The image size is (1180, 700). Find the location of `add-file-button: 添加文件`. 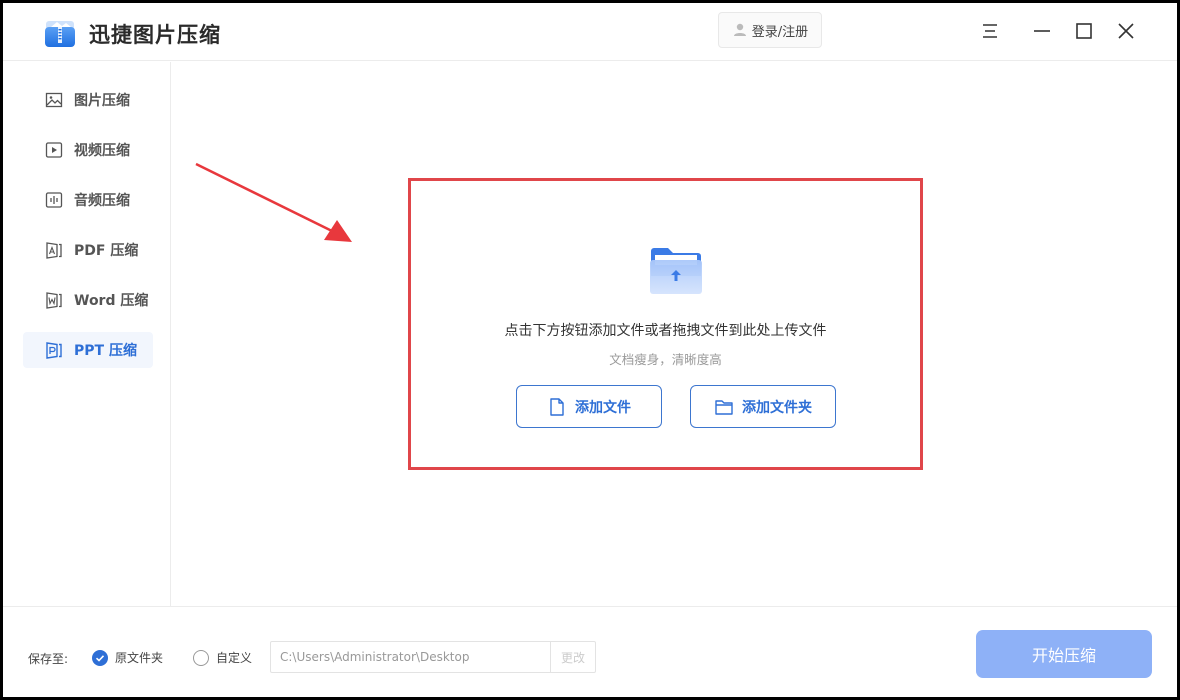

add-file-button: 添加文件 is located at coordinates (589, 406).